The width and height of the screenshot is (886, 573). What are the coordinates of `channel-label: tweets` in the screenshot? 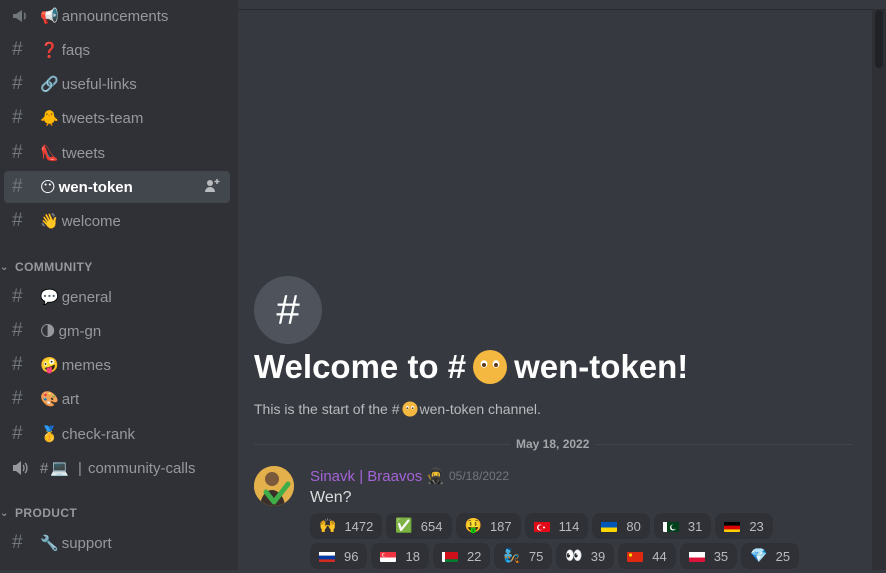 It's located at (83, 153).